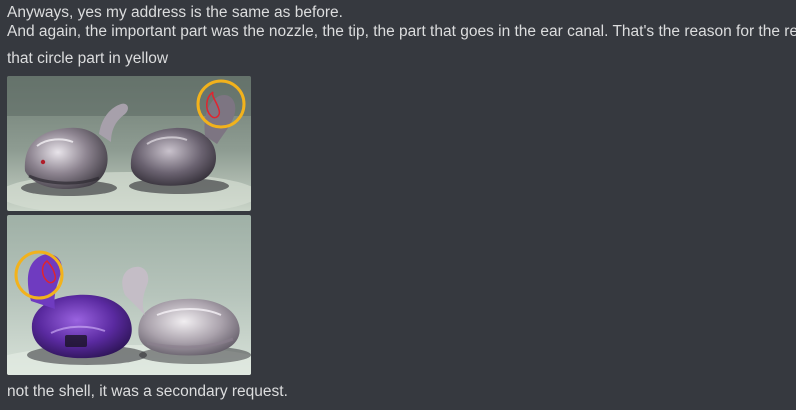  I want to click on image-attachment-clear-shells, so click(129, 143).